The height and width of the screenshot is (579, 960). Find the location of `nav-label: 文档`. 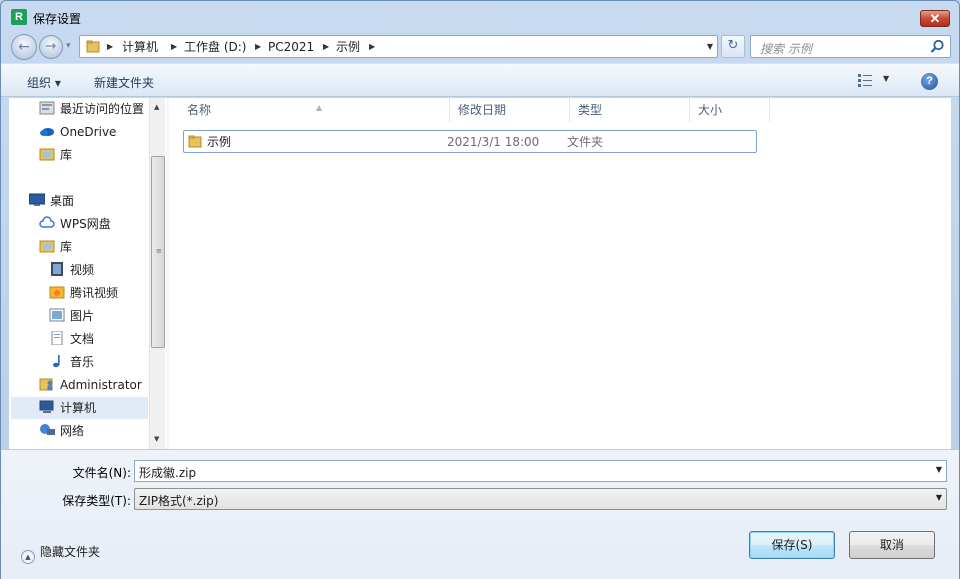

nav-label: 文档 is located at coordinates (82, 339).